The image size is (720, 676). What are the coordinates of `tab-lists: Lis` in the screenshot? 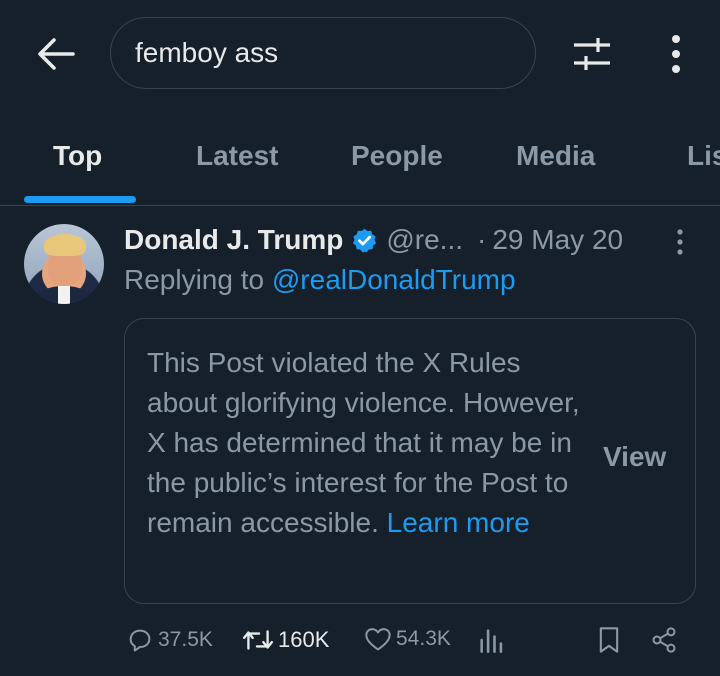 It's located at (703, 156).